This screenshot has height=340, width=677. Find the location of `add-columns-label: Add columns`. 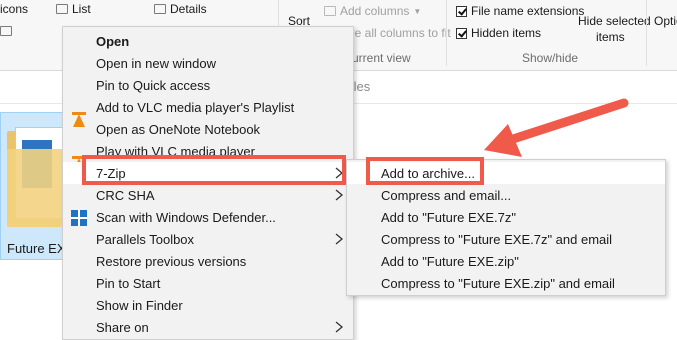

add-columns-label: Add columns is located at coordinates (375, 11).